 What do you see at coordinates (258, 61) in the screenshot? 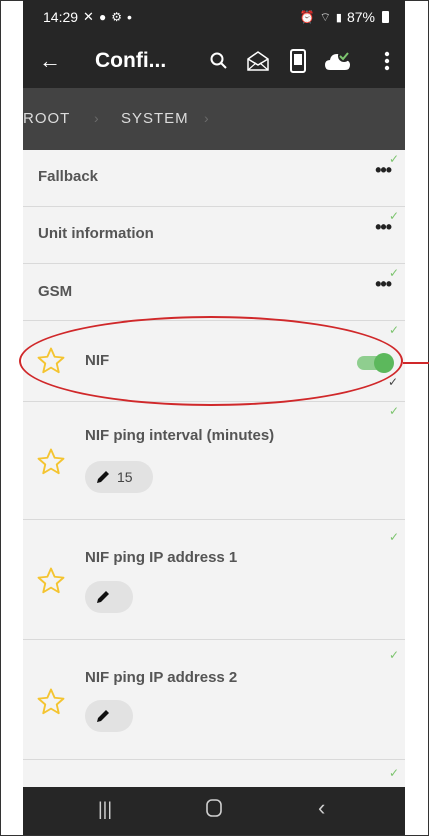
I see `mail-icon` at bounding box center [258, 61].